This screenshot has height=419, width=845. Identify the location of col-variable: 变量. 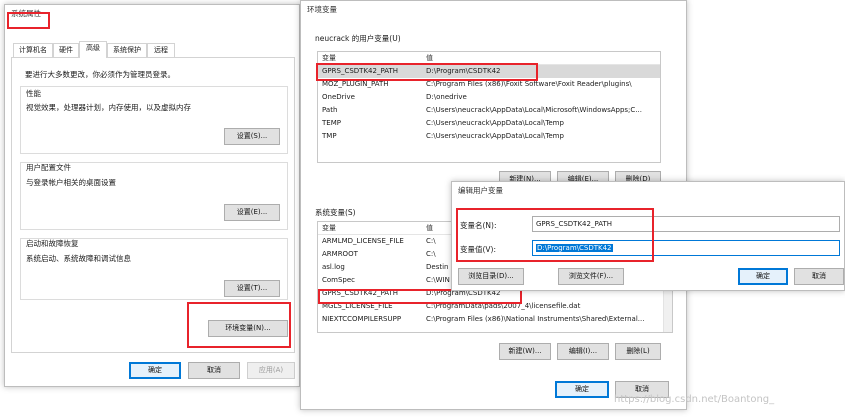
(329, 58).